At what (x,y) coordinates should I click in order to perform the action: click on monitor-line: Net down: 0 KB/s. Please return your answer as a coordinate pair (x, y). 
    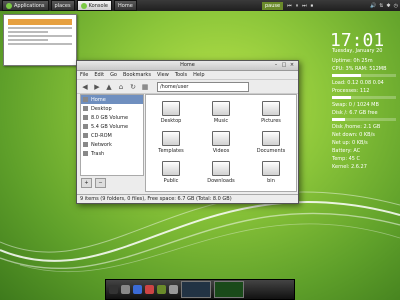
    Looking at the image, I should click on (353, 135).